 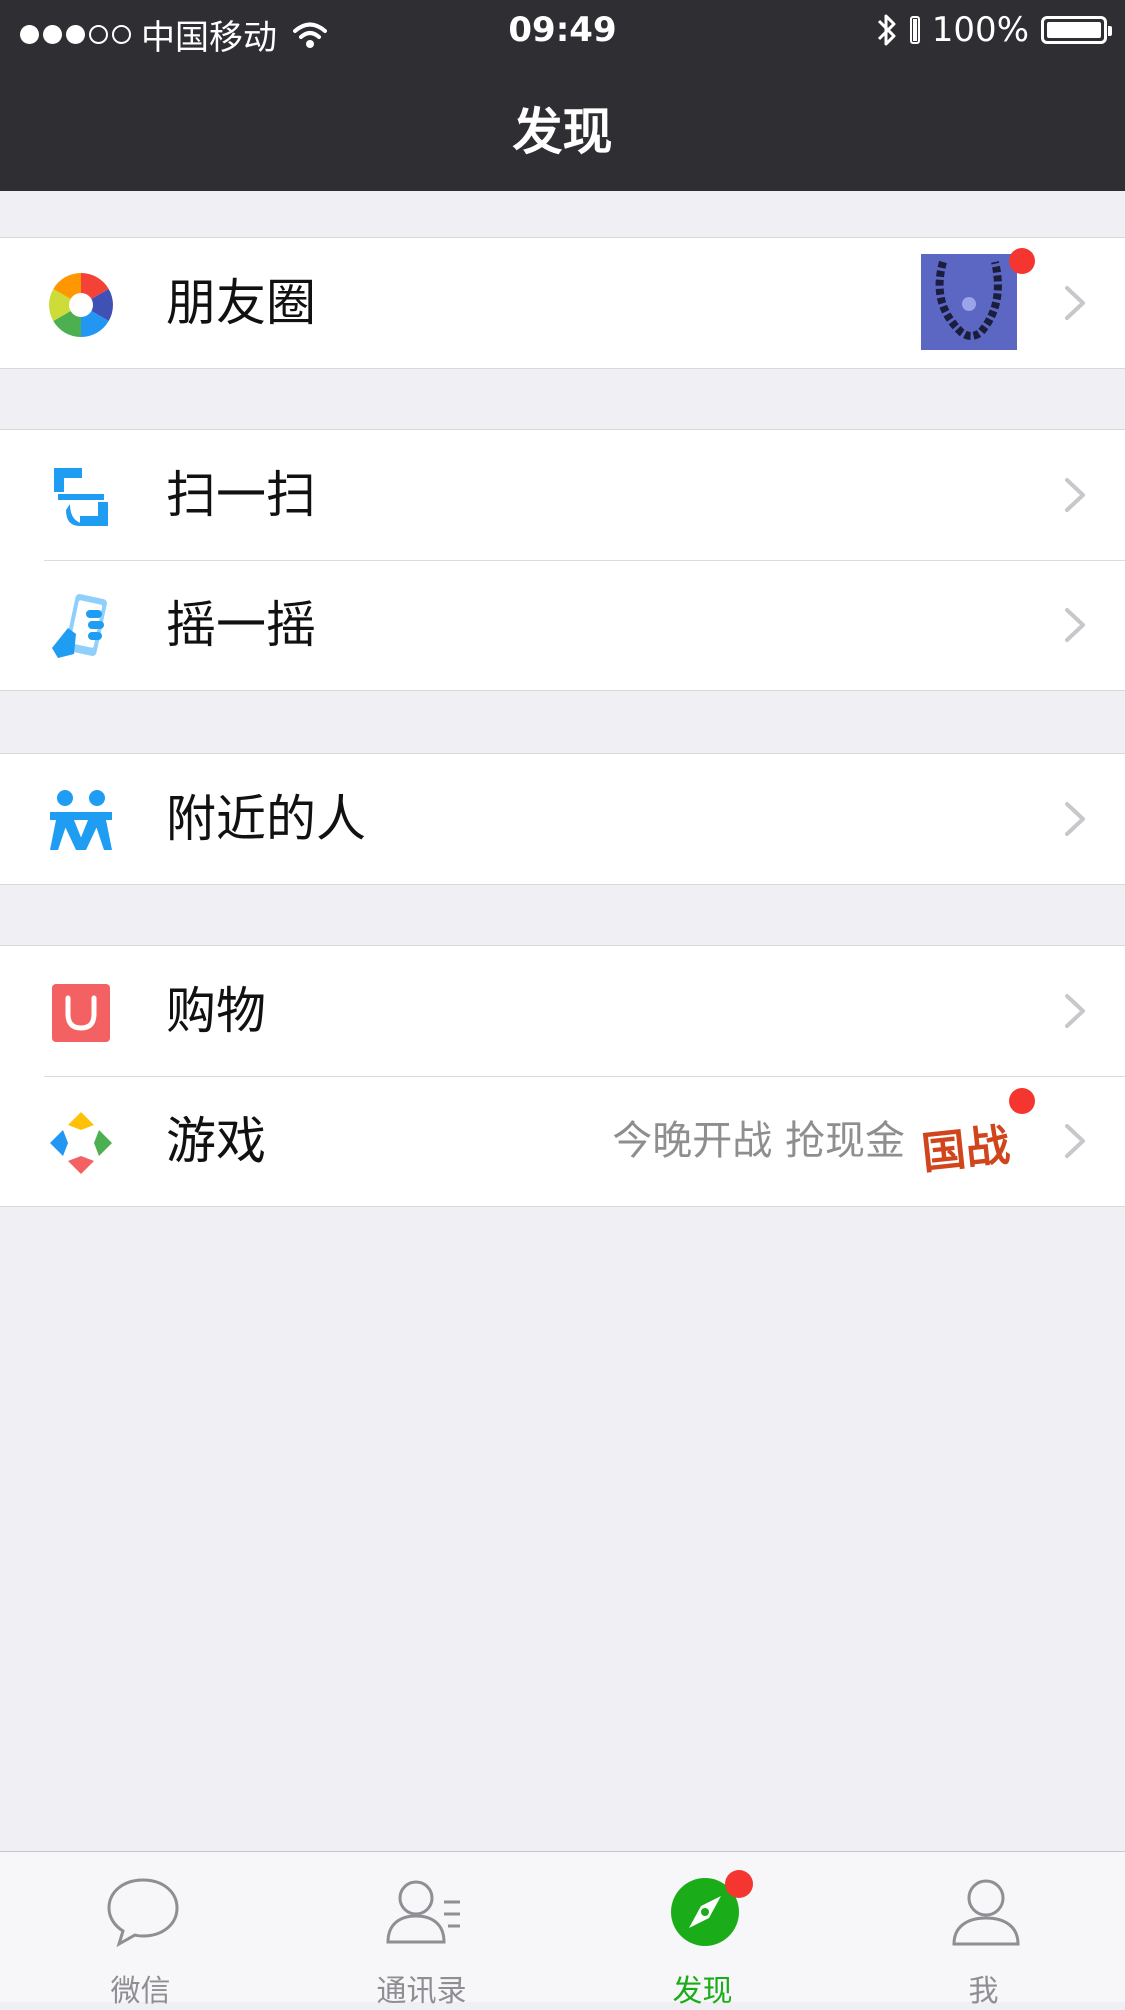 I want to click on list-item-nearby: 附近的人, so click(x=562, y=819).